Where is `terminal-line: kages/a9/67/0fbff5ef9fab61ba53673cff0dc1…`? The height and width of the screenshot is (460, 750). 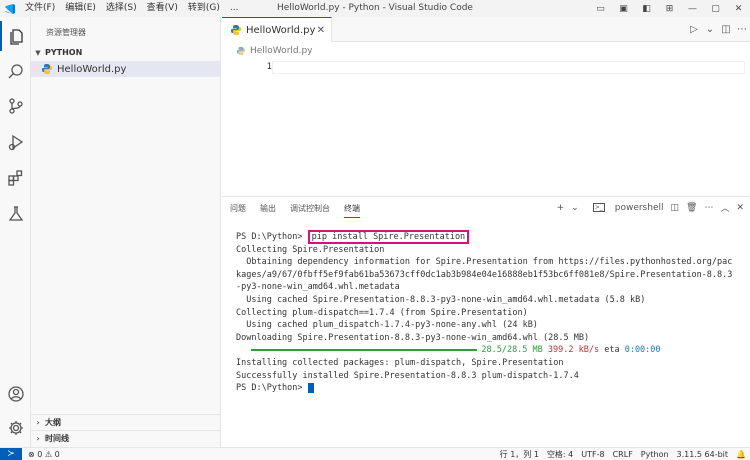
terminal-line: kages/a9/67/0fbff5ef9fab61ba53673cff0dc1… is located at coordinates (484, 274).